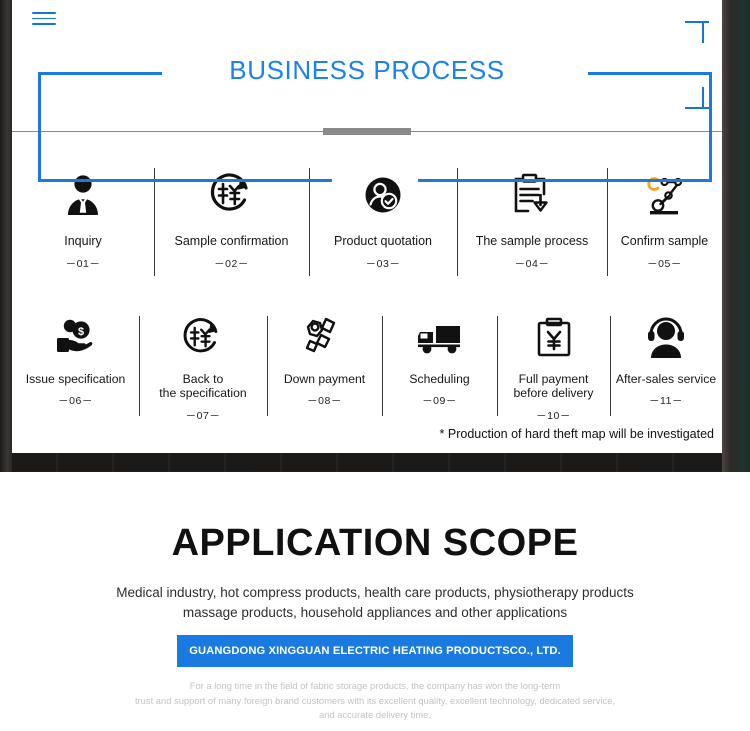  I want to click on process-step-09: Scheduling －09－, so click(439, 368).